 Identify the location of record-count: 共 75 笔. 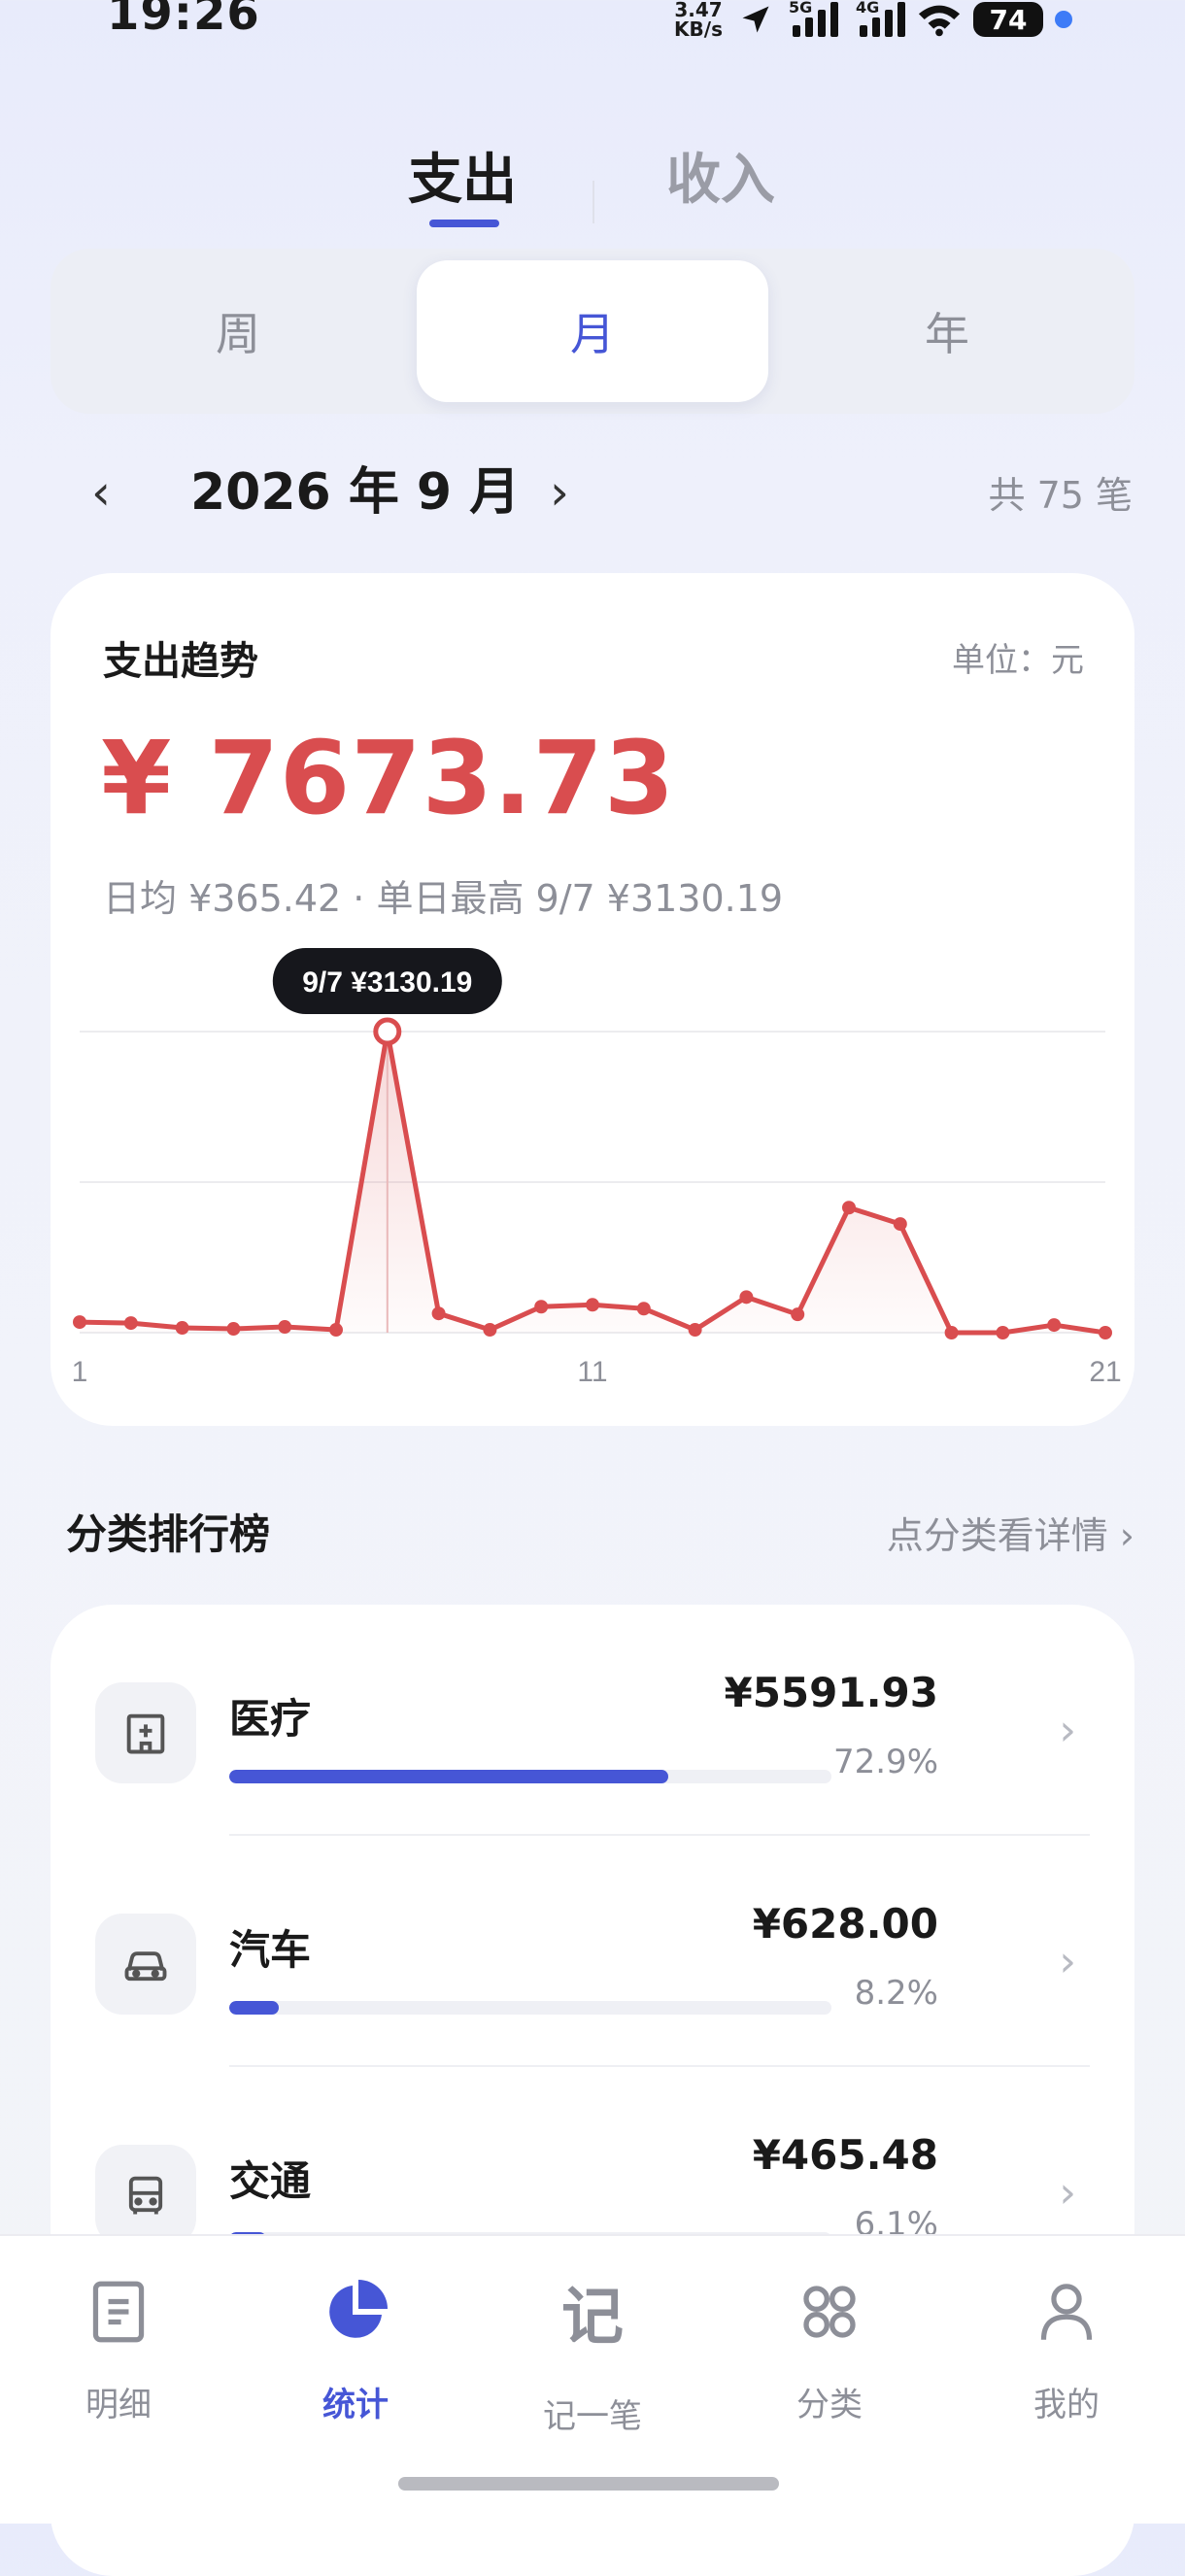
(1061, 495).